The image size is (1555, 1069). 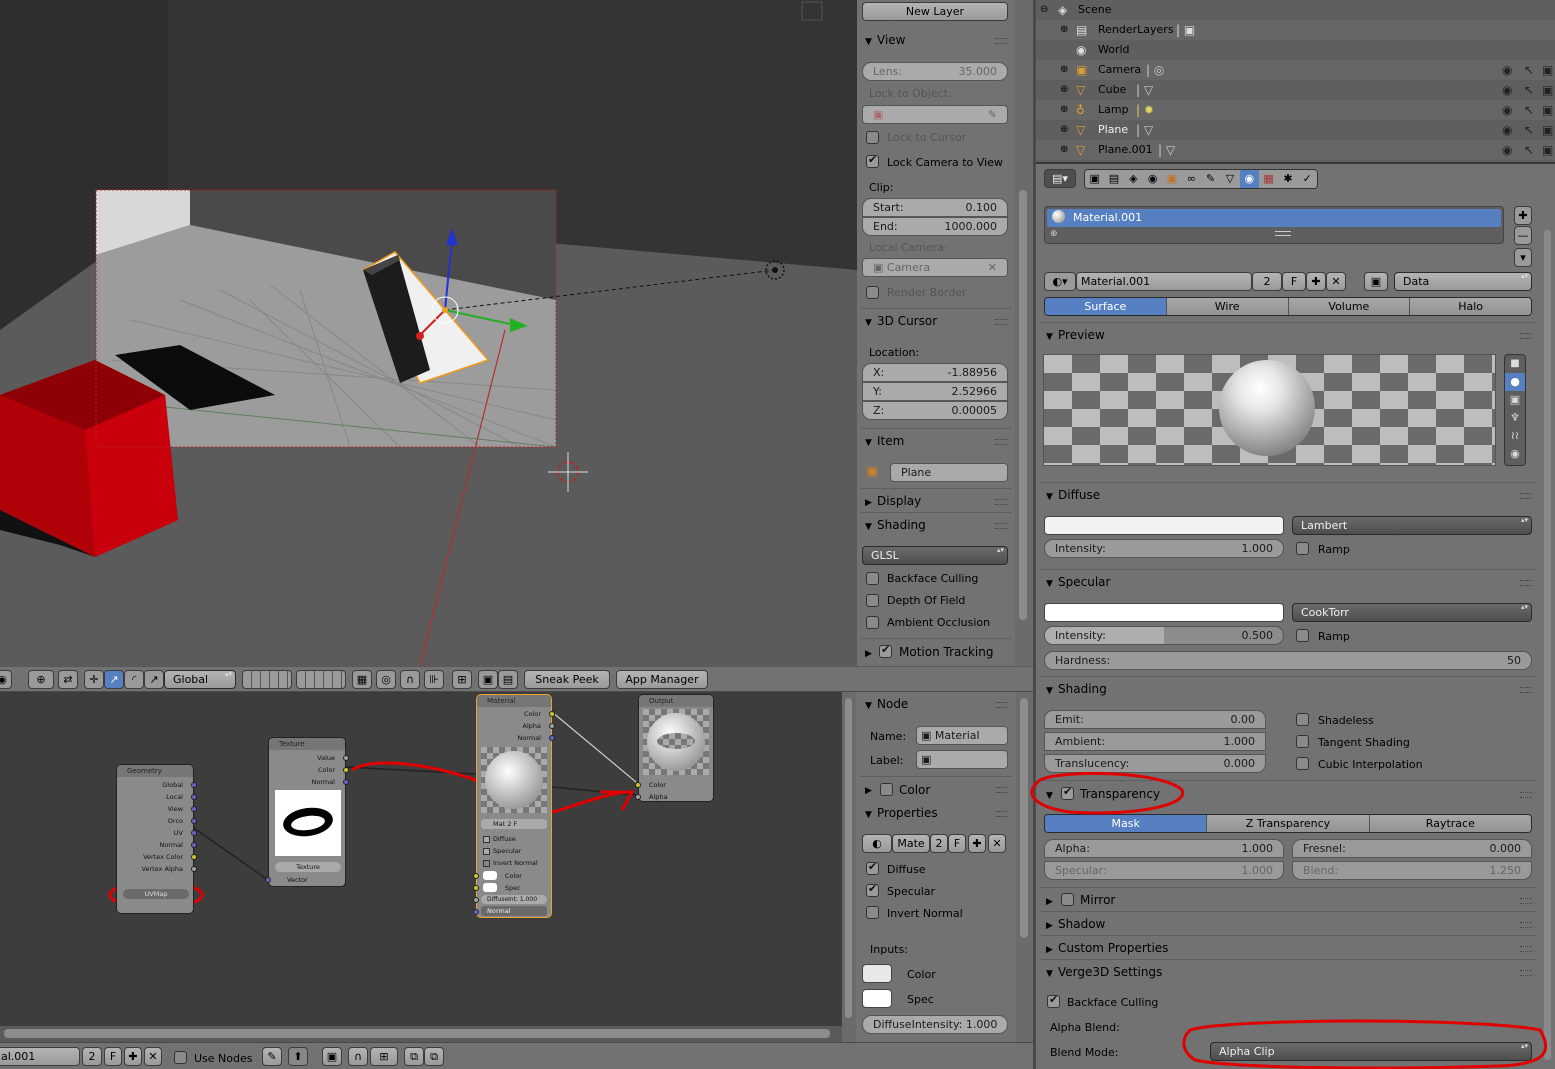 What do you see at coordinates (410, 679) in the screenshot?
I see `snap-toggle-icon: ∩` at bounding box center [410, 679].